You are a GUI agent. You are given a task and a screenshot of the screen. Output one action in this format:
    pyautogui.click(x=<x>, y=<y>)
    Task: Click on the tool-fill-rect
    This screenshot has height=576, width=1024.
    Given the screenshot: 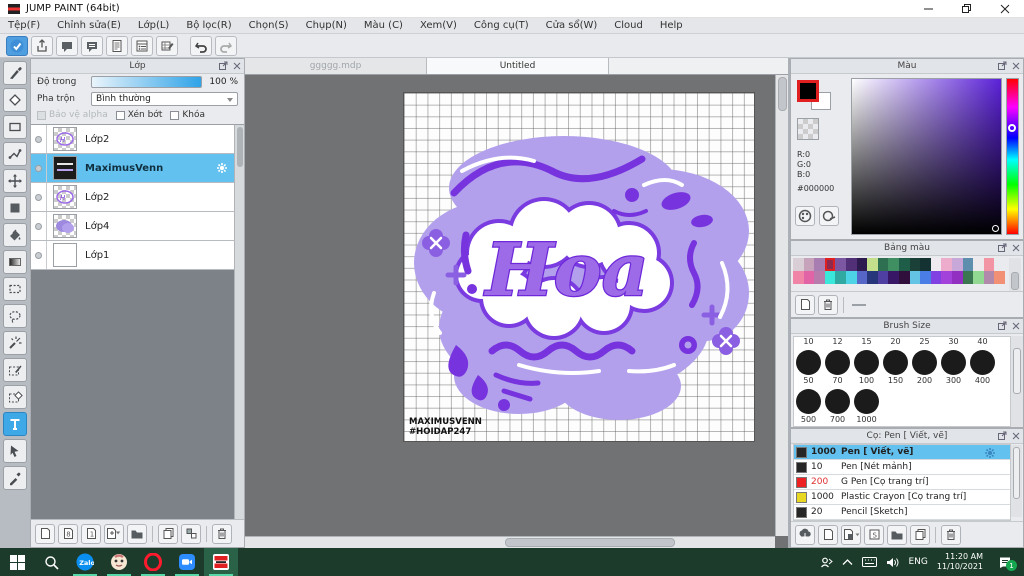 What is the action you would take?
    pyautogui.click(x=15, y=208)
    